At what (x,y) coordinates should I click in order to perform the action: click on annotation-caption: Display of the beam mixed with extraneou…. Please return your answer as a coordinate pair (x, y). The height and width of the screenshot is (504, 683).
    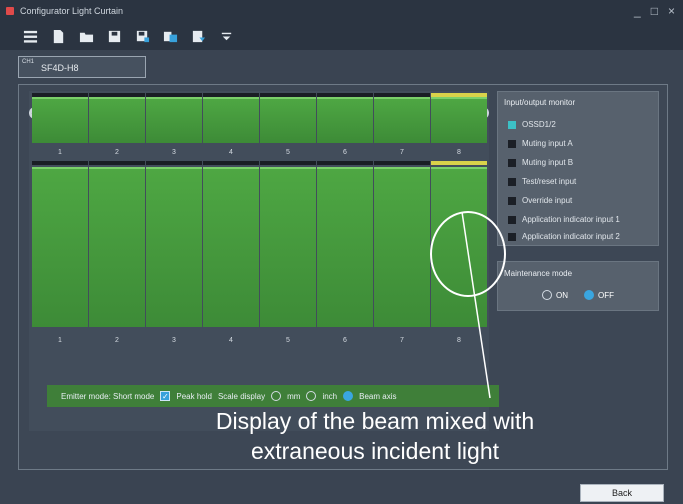
    Looking at the image, I should click on (375, 436).